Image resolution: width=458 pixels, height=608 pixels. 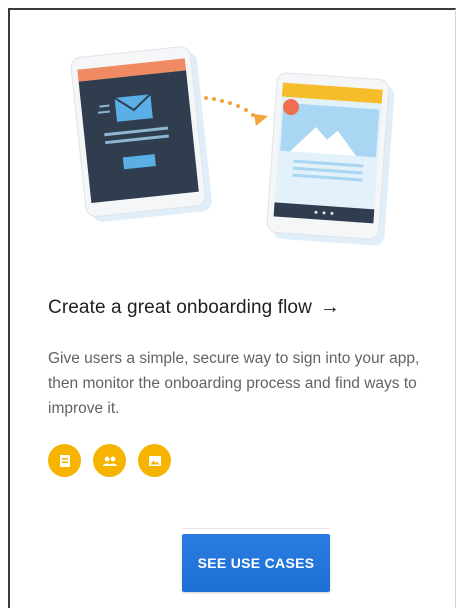 I want to click on users-product-icon, so click(x=109, y=460).